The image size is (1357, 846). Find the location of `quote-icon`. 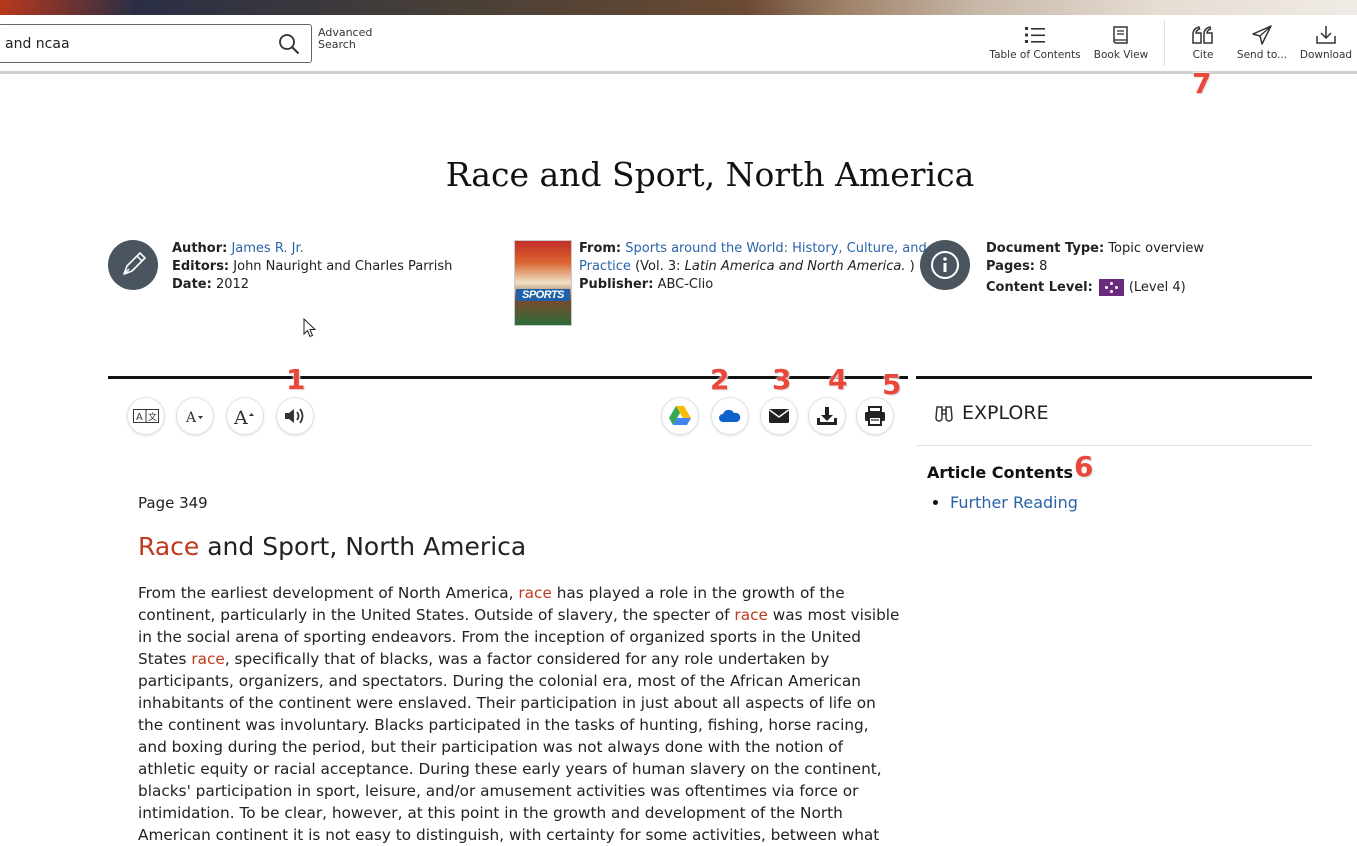

quote-icon is located at coordinates (1202, 35).